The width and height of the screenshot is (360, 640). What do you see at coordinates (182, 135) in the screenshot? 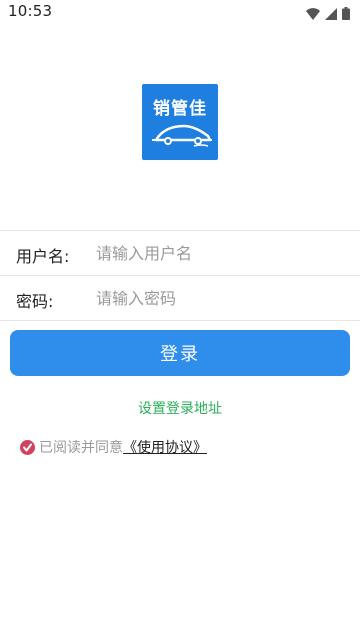
I see `car-icon` at bounding box center [182, 135].